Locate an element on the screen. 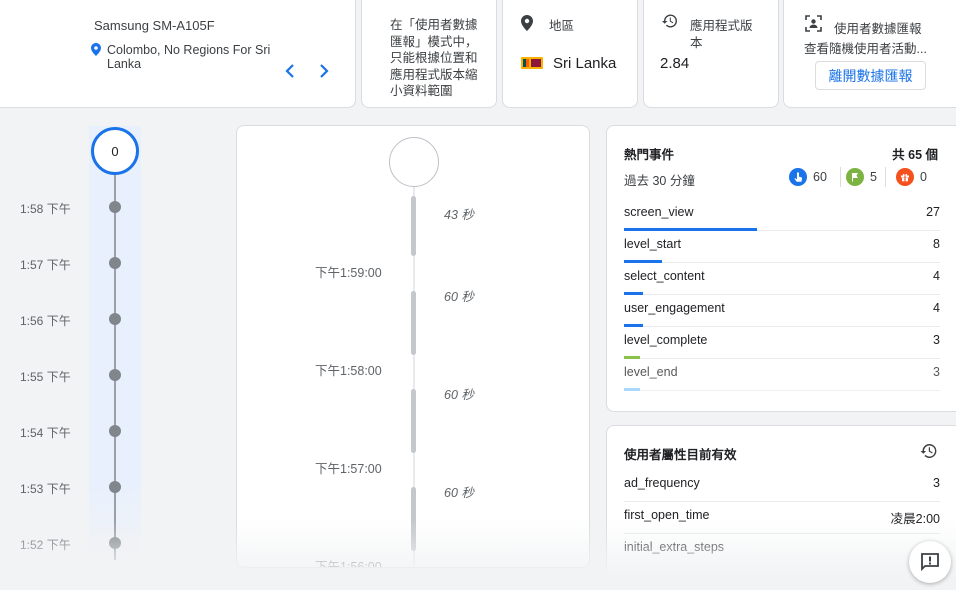 This screenshot has height=590, width=956. event-count: 8 is located at coordinates (936, 244).